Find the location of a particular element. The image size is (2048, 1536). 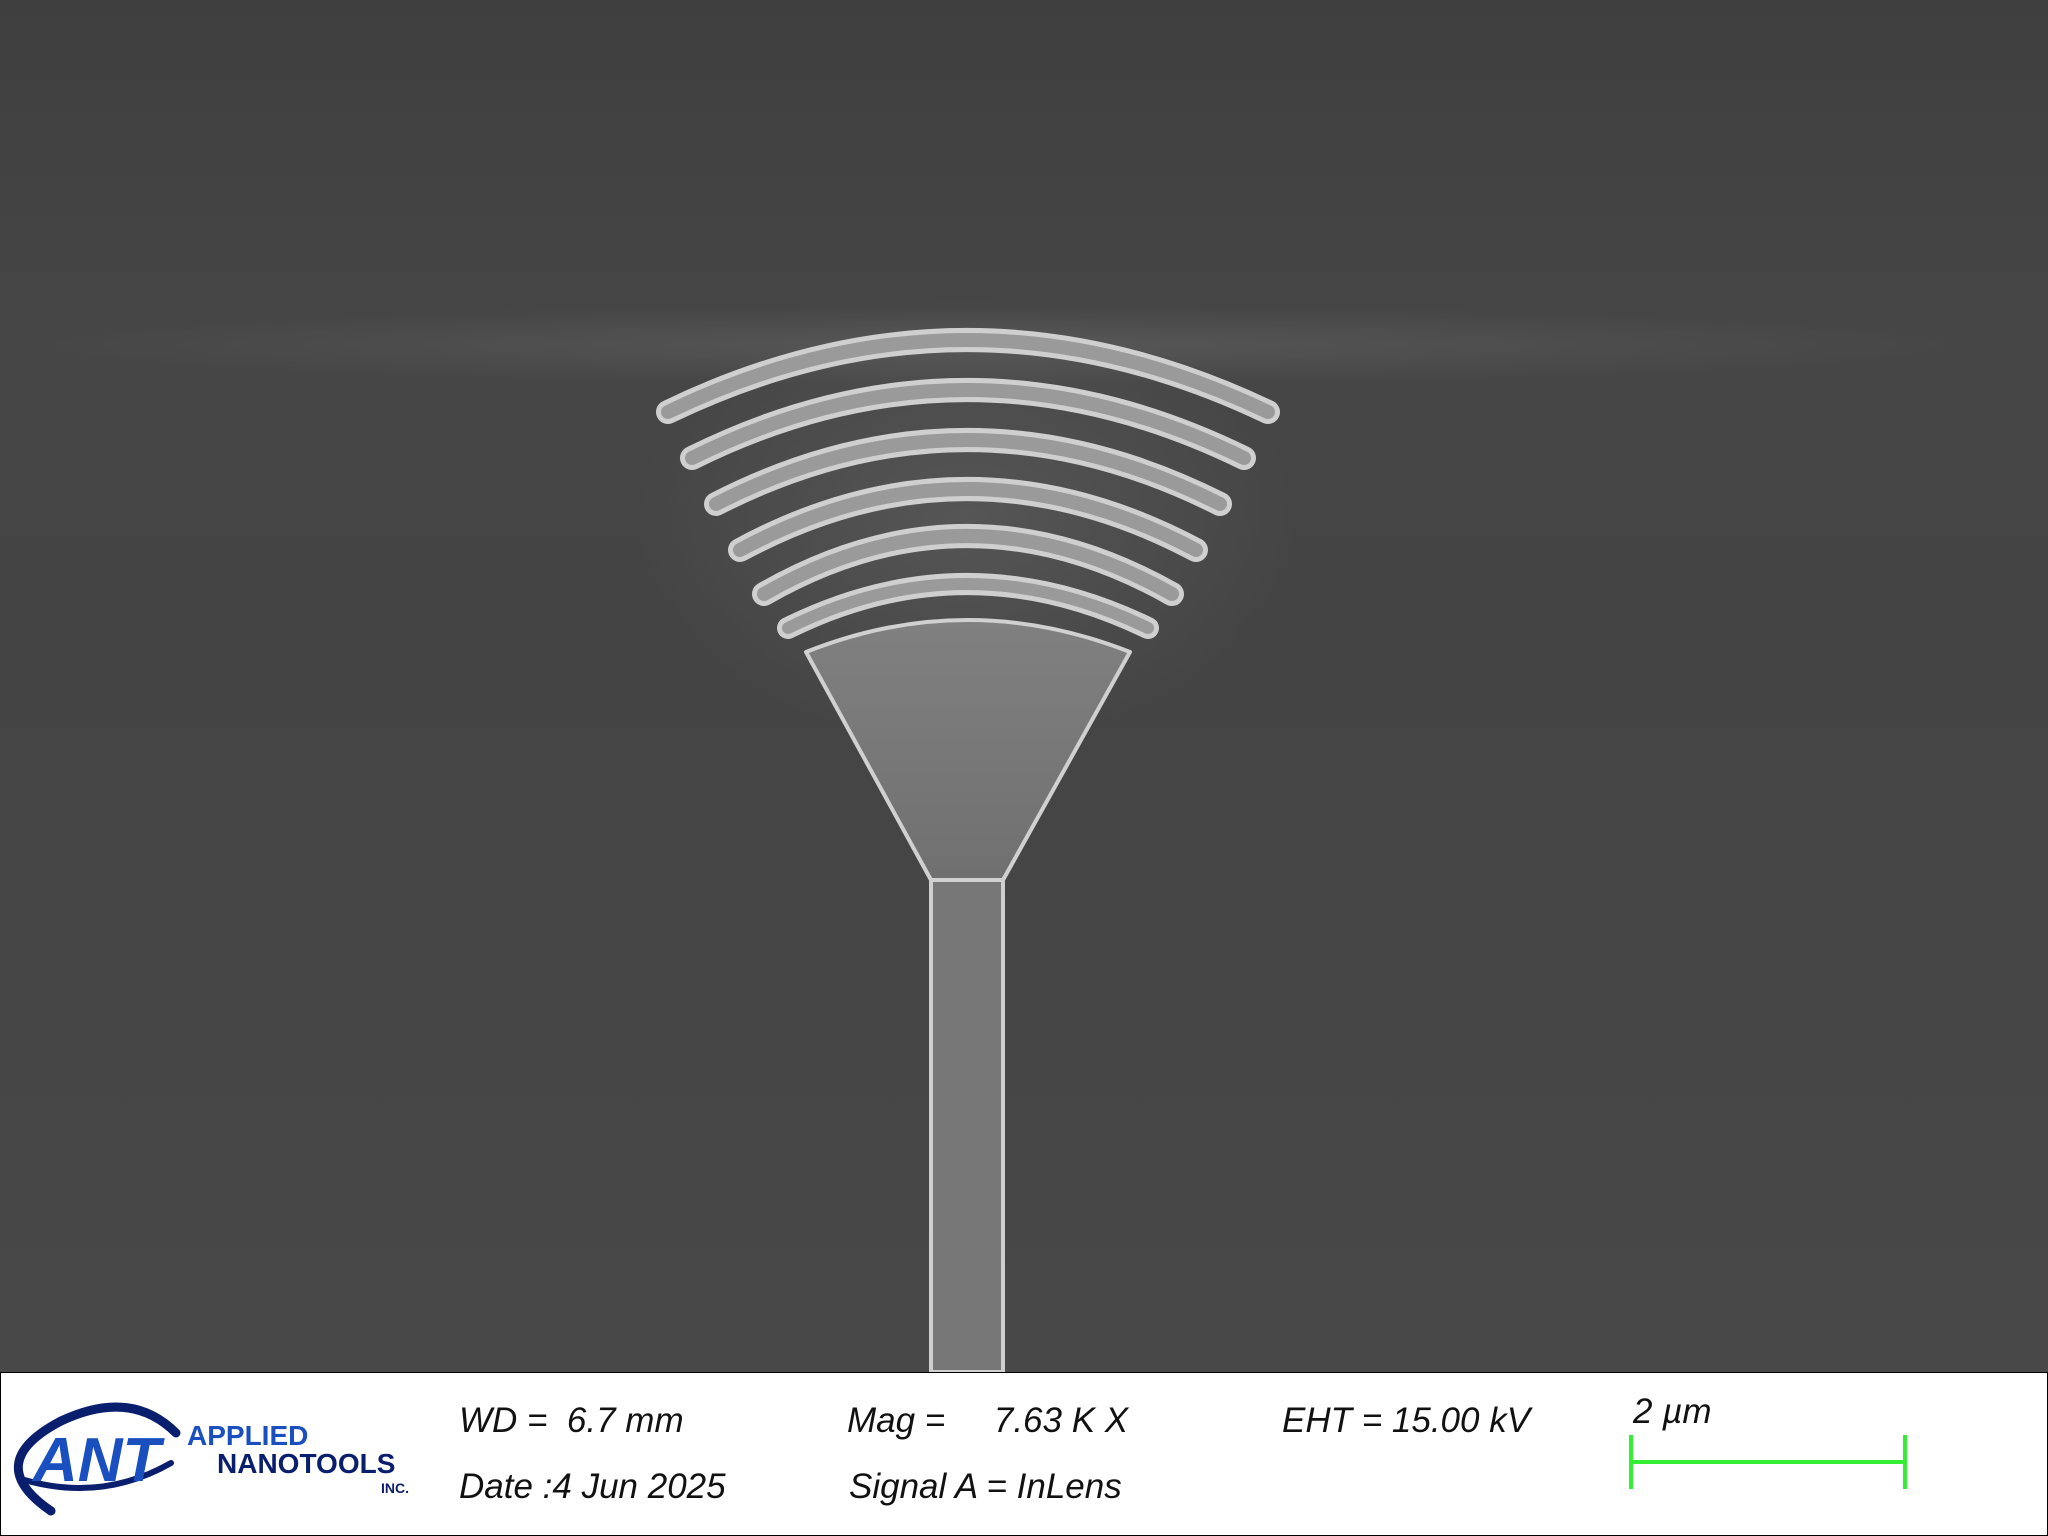

acquisition-date: Date :4 Jun 2025 is located at coordinates (592, 1486).